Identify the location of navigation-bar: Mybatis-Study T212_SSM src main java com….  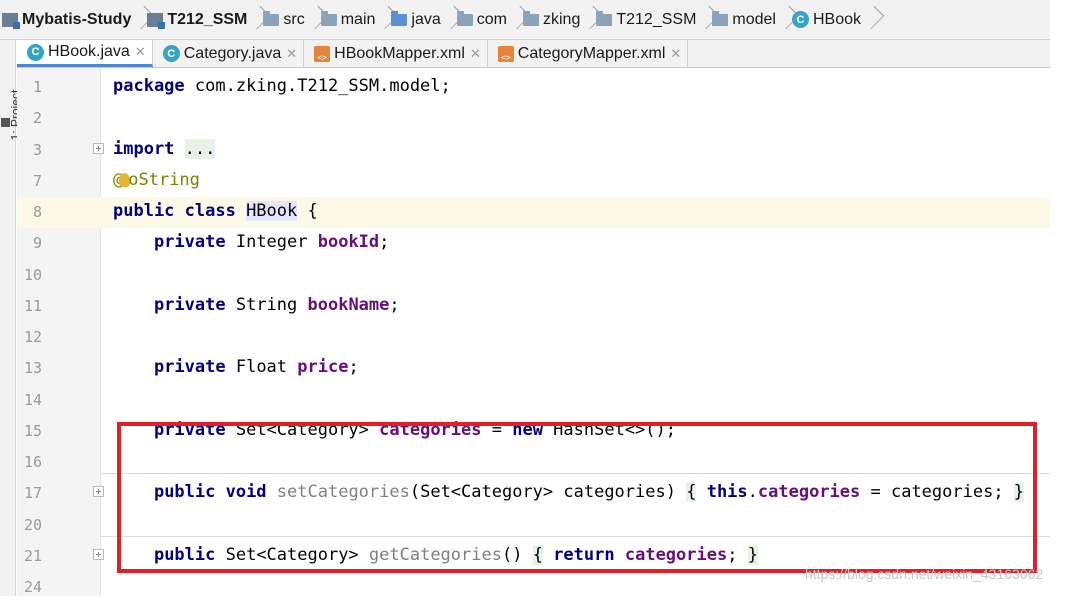
(525, 20).